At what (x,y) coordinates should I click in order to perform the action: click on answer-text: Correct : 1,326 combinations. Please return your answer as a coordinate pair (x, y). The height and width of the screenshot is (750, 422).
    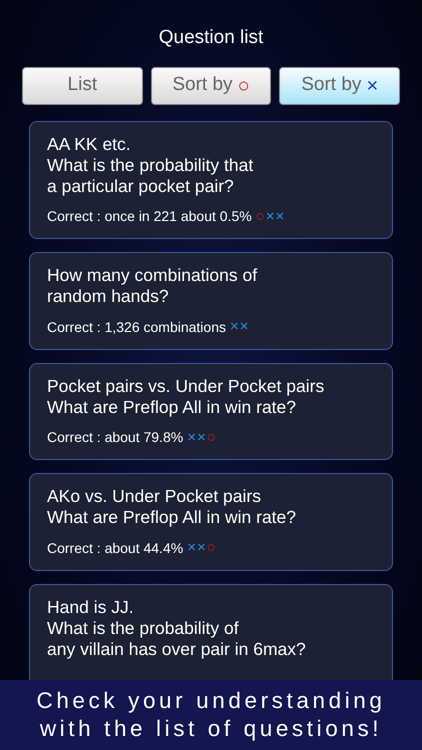
    Looking at the image, I should click on (136, 327).